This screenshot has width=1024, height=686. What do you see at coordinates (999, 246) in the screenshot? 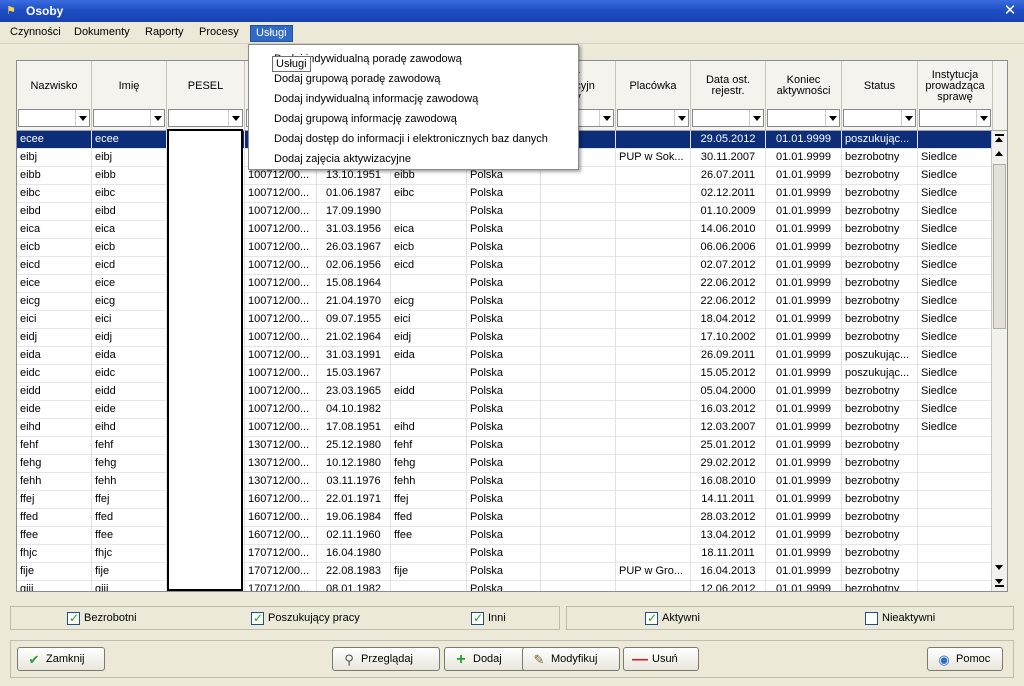
I see `scroll-thumb` at bounding box center [999, 246].